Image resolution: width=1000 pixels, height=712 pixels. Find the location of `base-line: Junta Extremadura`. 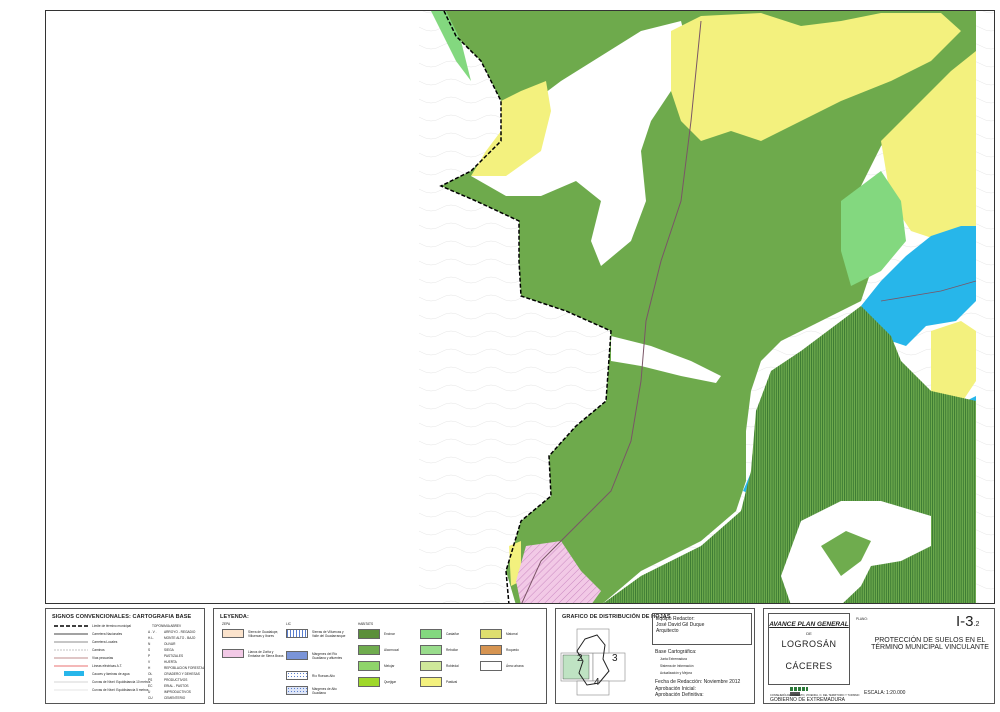

base-line: Junta Extremadura is located at coordinates (673, 659).